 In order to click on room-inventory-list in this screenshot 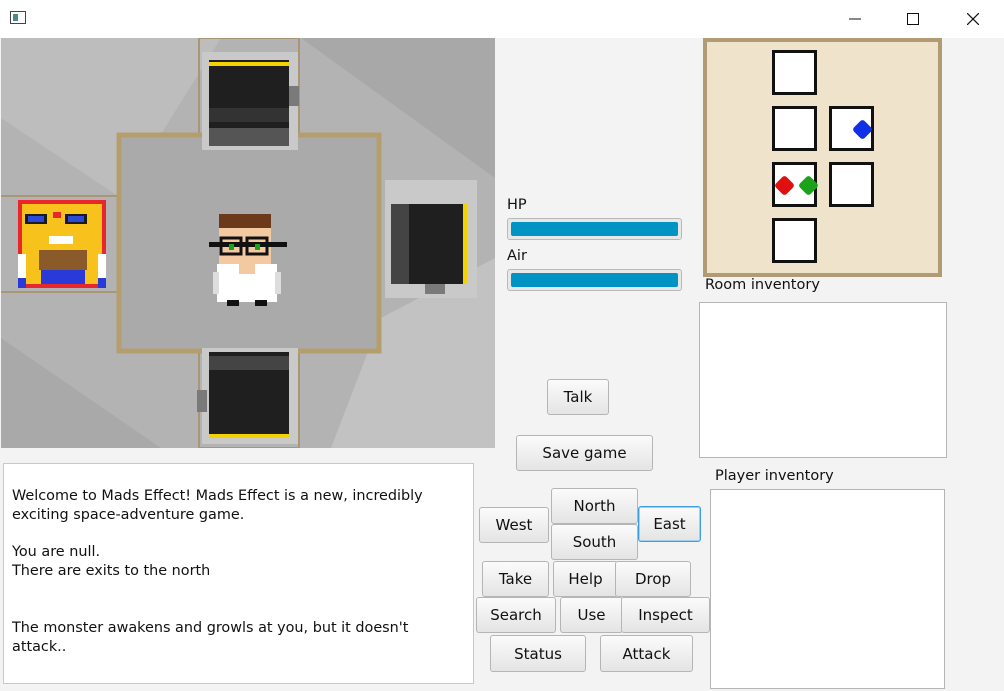, I will do `click(823, 380)`.